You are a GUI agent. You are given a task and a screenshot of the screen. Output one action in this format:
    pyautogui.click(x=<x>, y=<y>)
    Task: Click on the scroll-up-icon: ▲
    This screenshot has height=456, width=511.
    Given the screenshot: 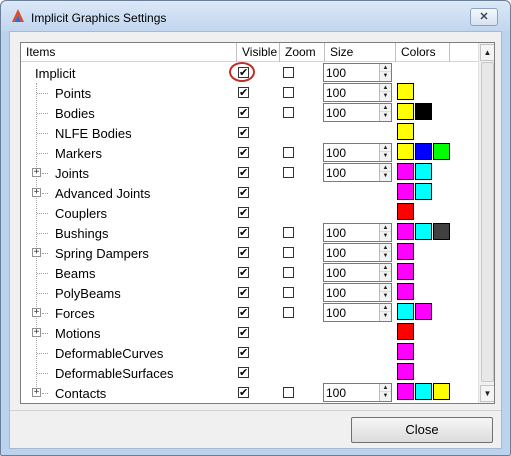 What is the action you would take?
    pyautogui.click(x=487, y=52)
    